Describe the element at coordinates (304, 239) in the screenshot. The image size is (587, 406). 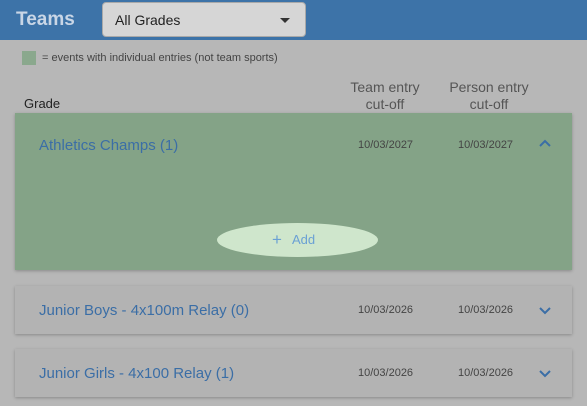
I see `add-button-label: Add` at that location.